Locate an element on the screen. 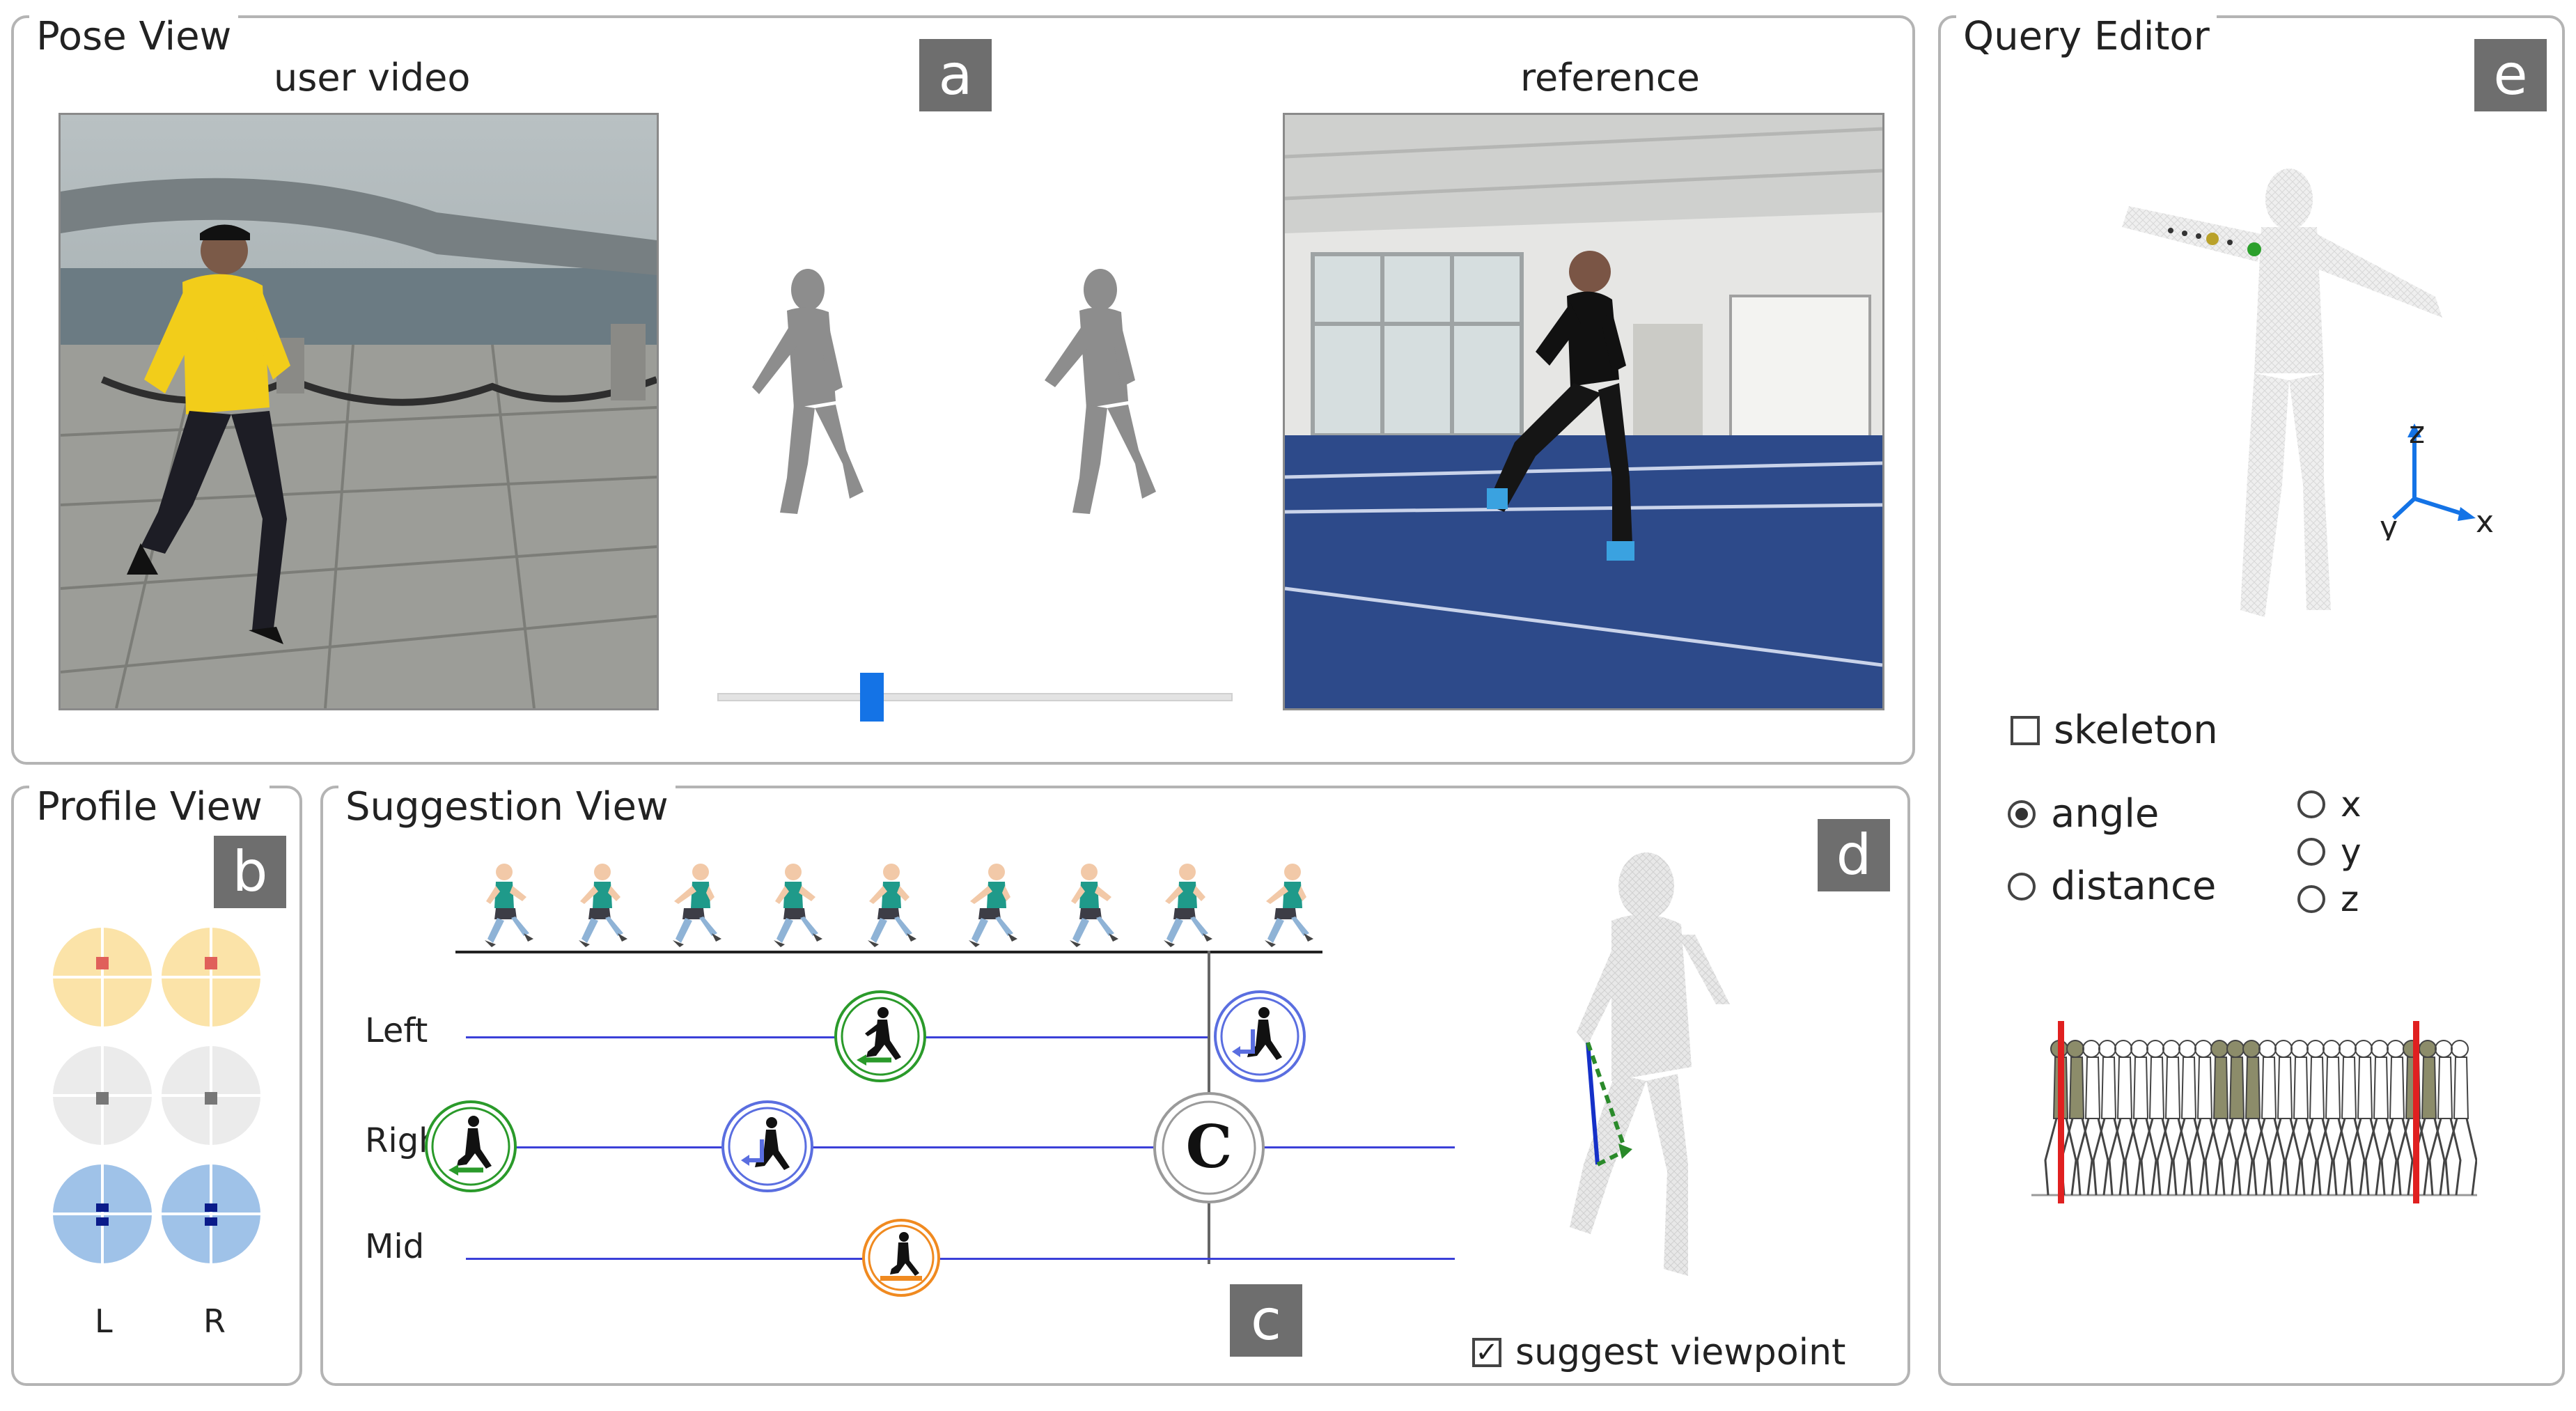 The height and width of the screenshot is (1411, 2576). skeleton-checkbox: skeleton is located at coordinates (2115, 730).